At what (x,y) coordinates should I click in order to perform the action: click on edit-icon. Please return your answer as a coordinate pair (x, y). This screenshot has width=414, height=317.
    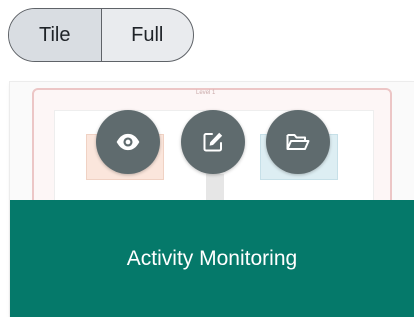
    Looking at the image, I should click on (213, 142).